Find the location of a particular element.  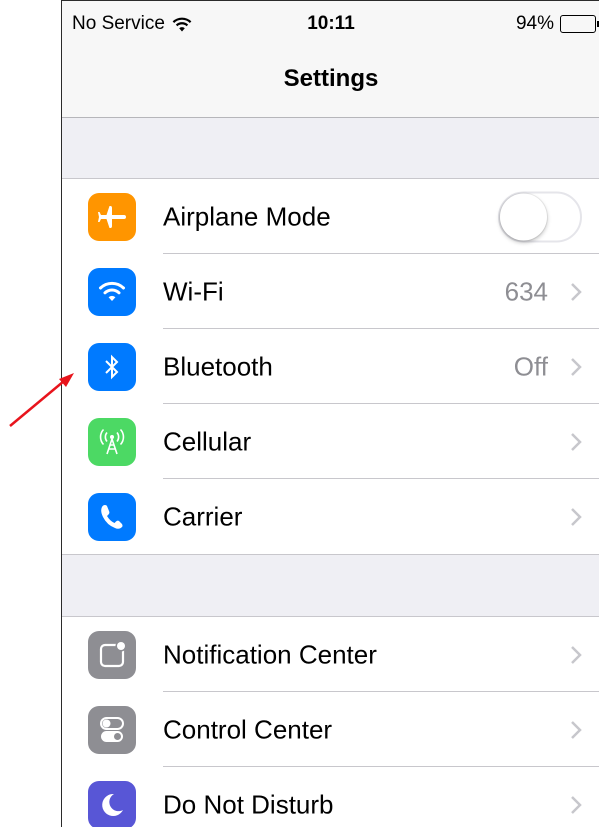

battery-status: 94% is located at coordinates (557, 24).